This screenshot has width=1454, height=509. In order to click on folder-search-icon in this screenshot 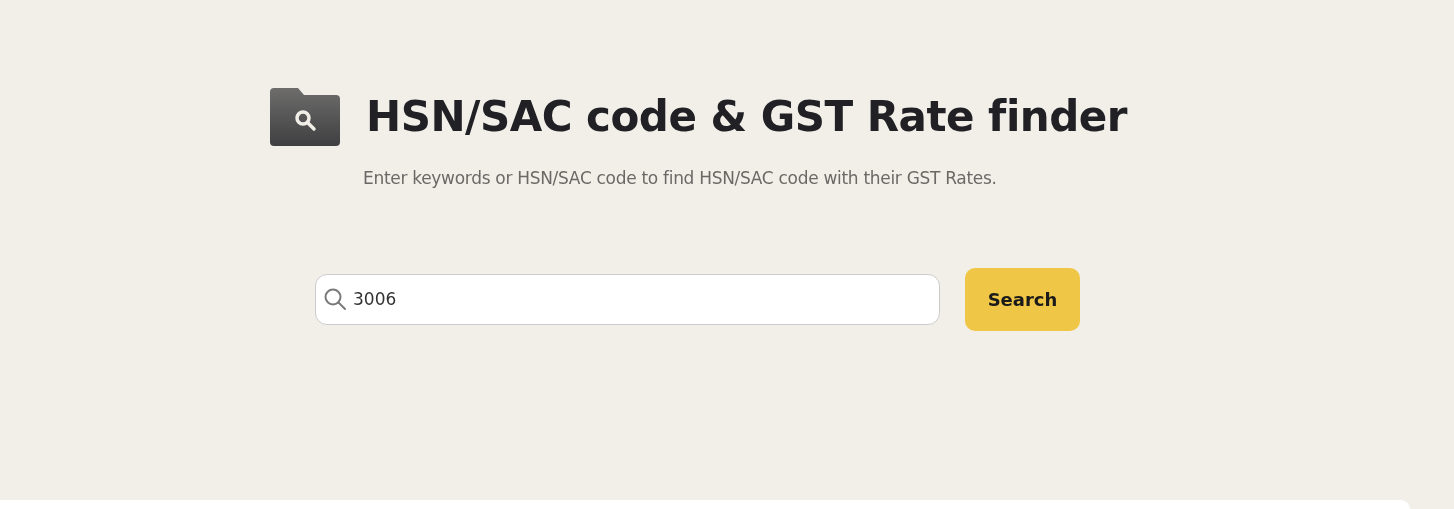, I will do `click(305, 117)`.